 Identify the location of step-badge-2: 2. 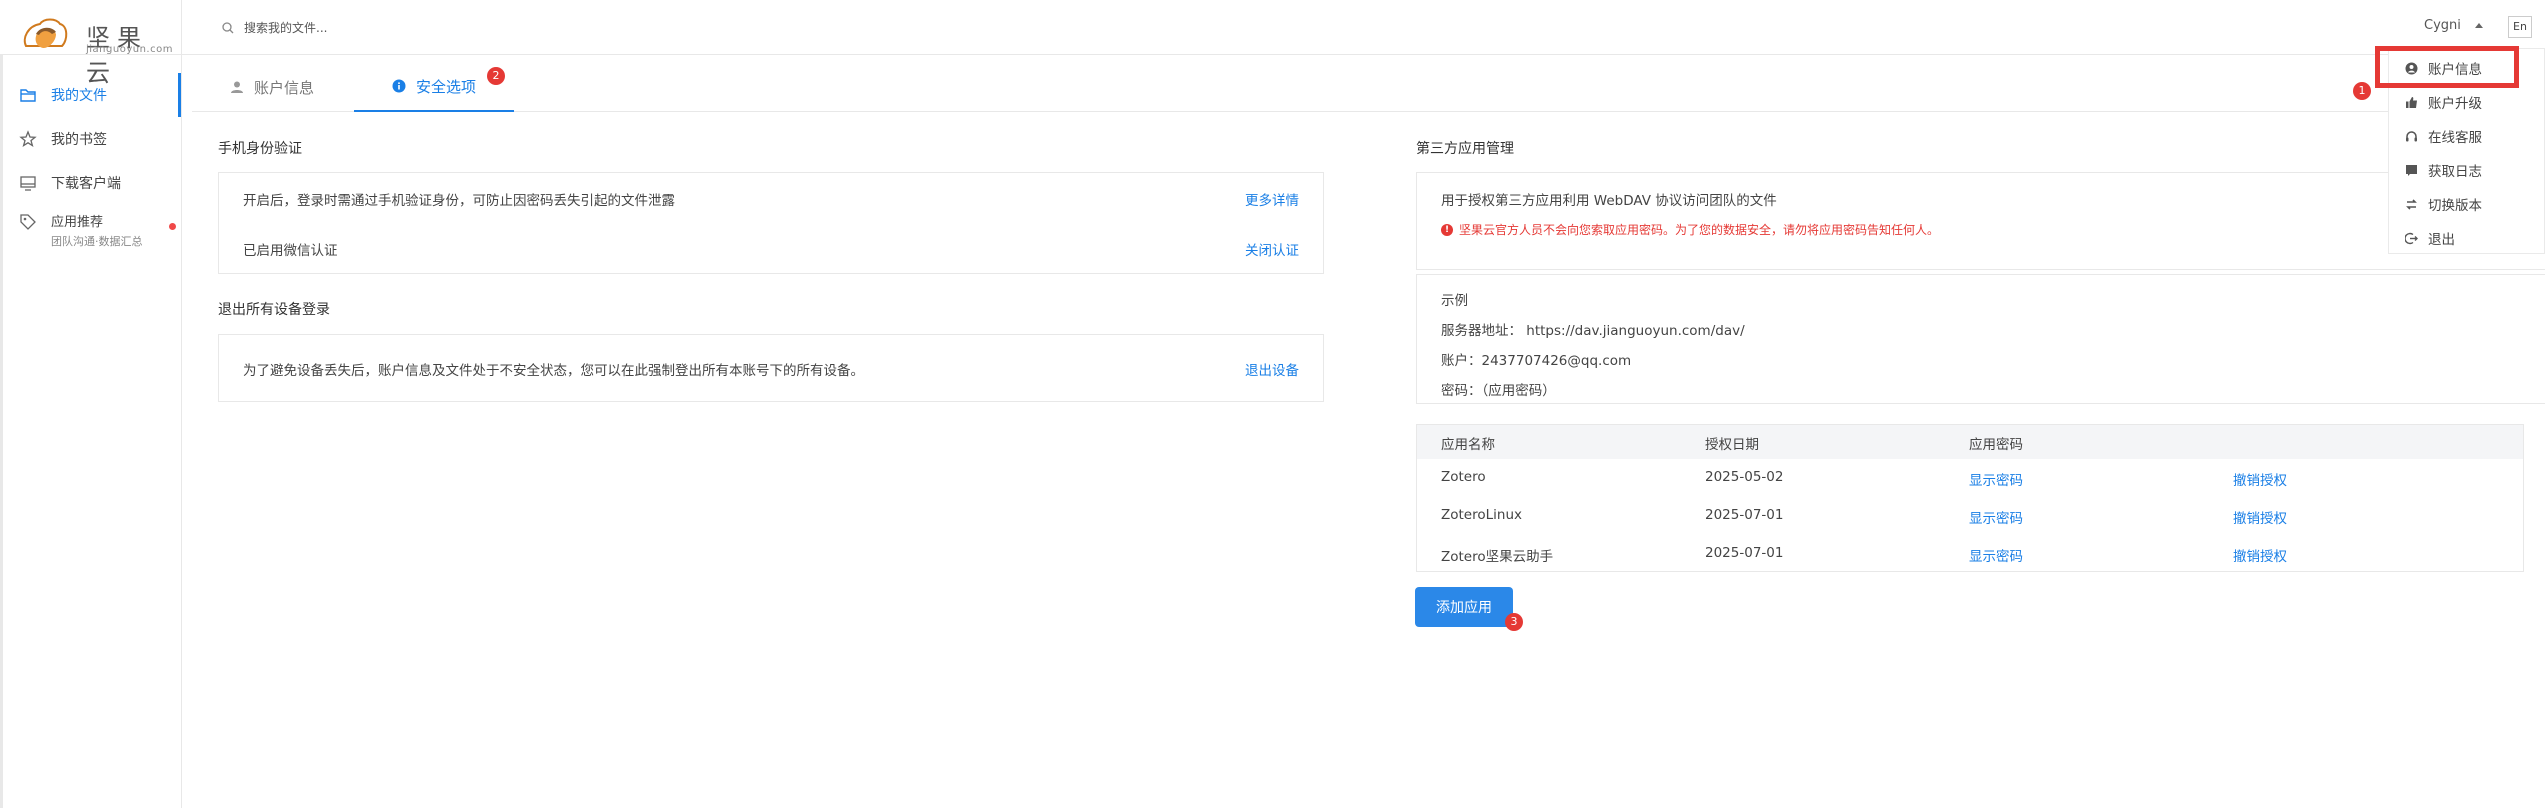
(496, 76).